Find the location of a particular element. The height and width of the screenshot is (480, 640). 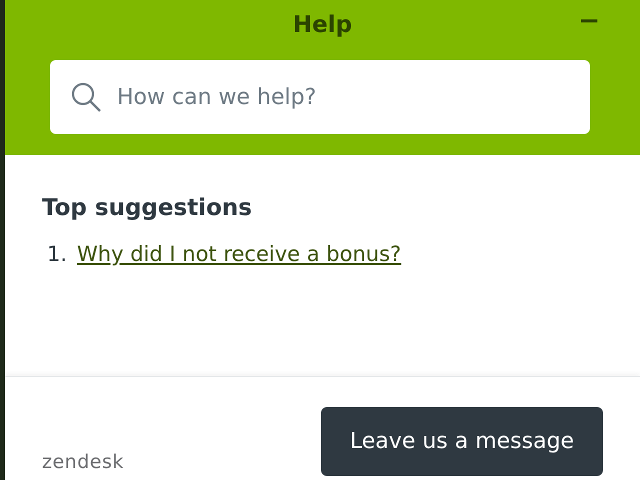

list-number: 1. is located at coordinates (57, 254).